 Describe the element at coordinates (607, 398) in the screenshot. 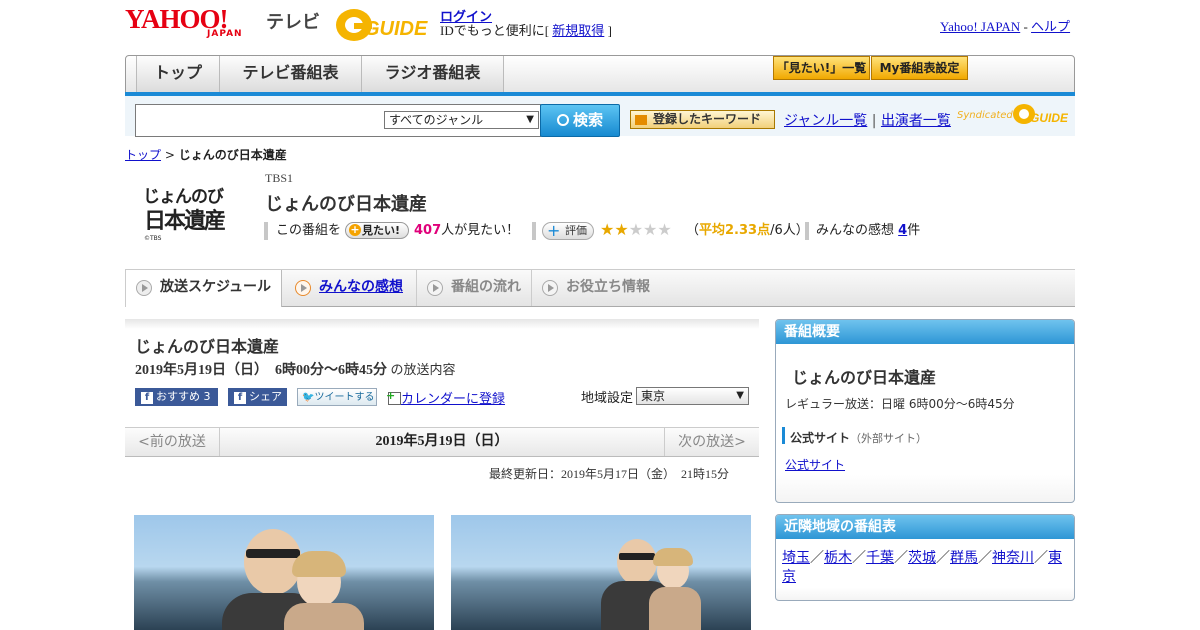

I see `region-label: 地域設定` at that location.